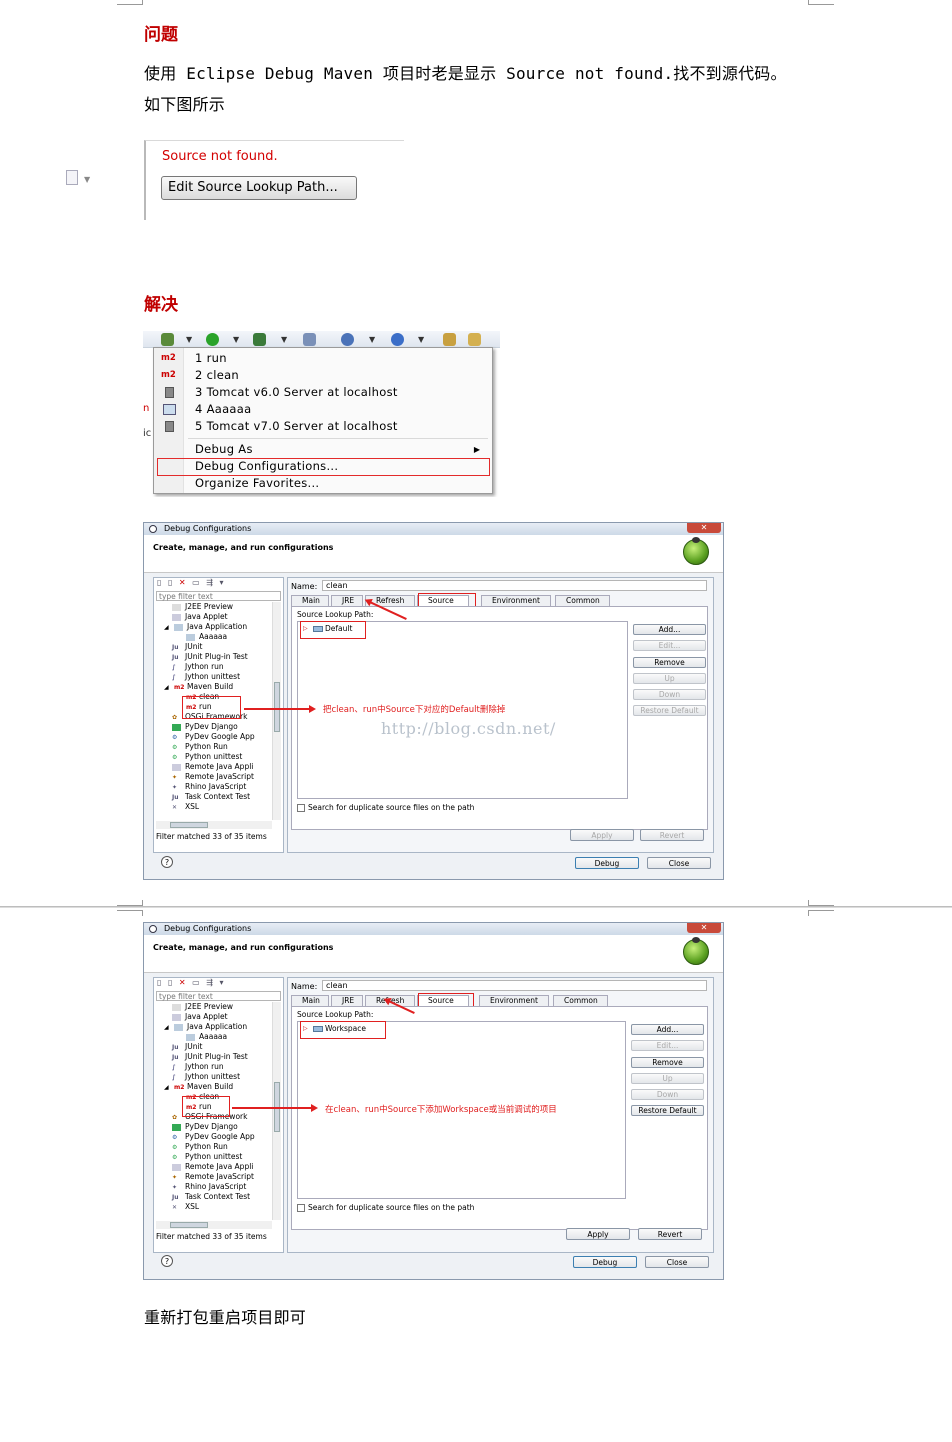 Image resolution: width=952 pixels, height=1442 pixels. I want to click on tree-item: ⚙ Python unittest, so click(207, 757).